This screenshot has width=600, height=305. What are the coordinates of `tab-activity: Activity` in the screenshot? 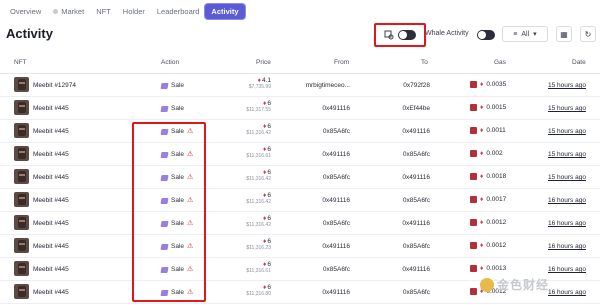 It's located at (225, 11).